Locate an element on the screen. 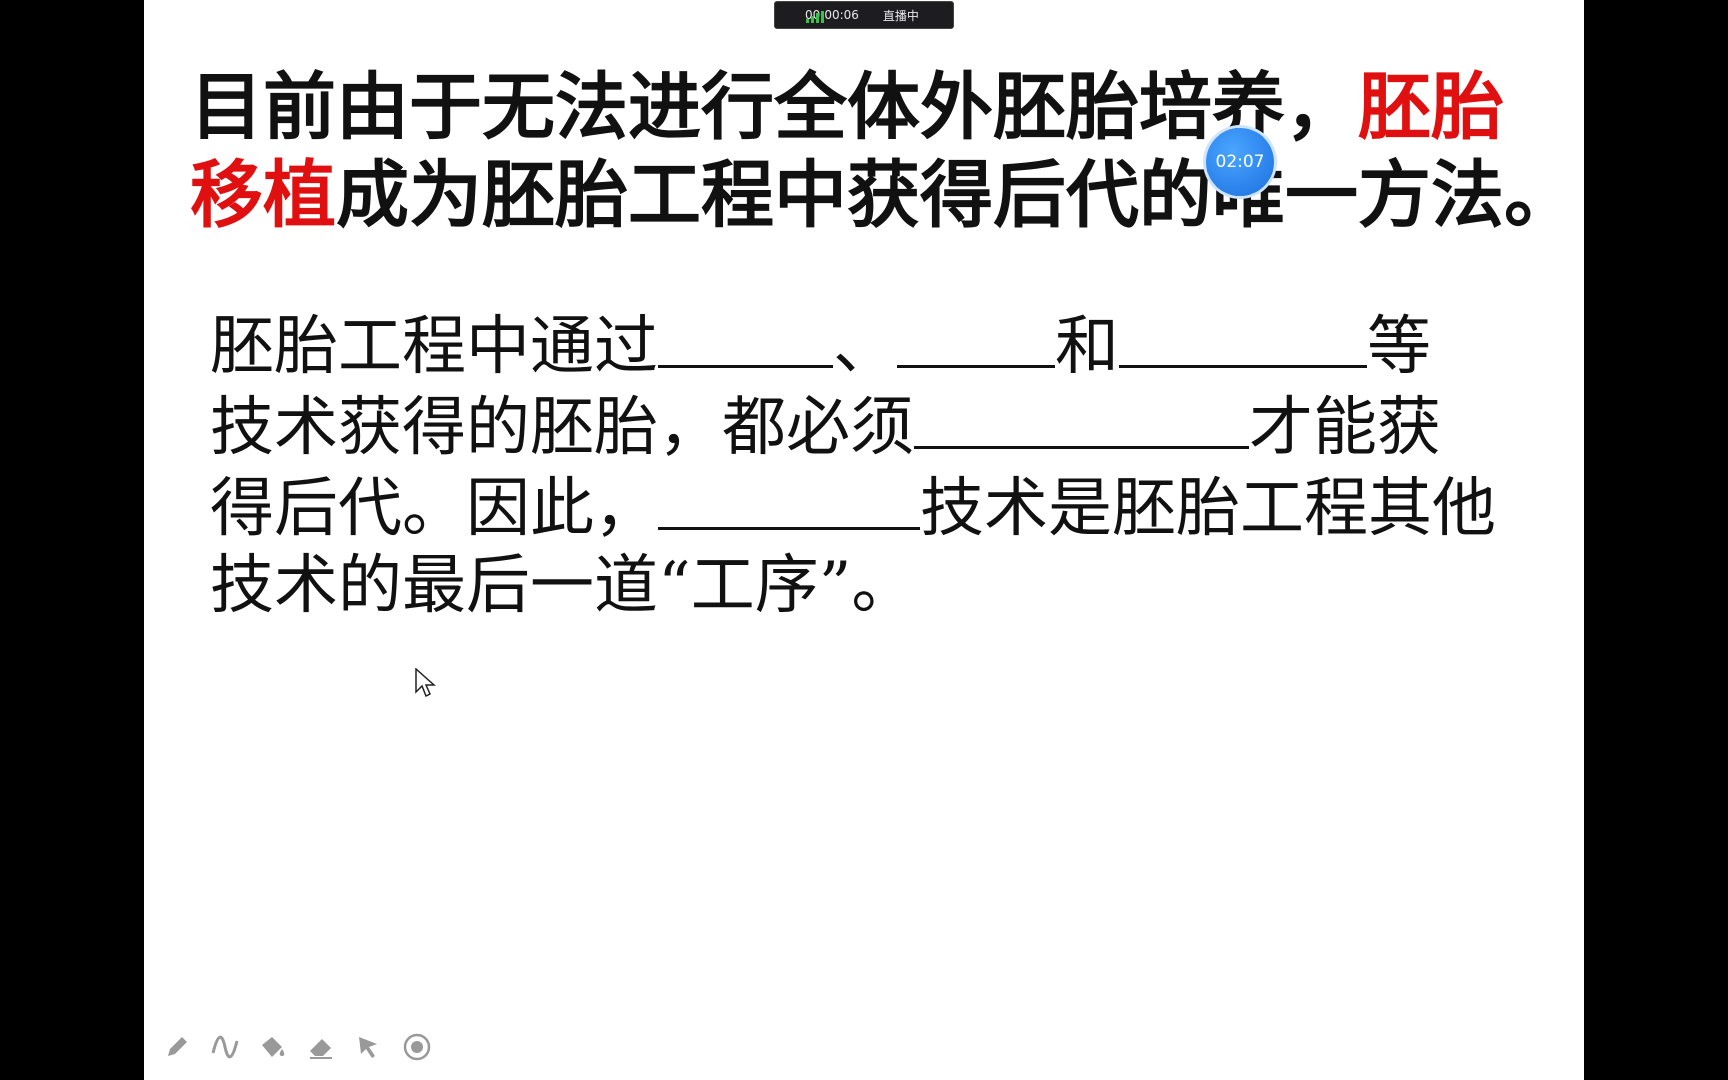 Image resolution: width=1728 pixels, height=1080 pixels. title-text-2: 成为胚胎工程中获得后代的唯一方法。 is located at coordinates (956, 195).